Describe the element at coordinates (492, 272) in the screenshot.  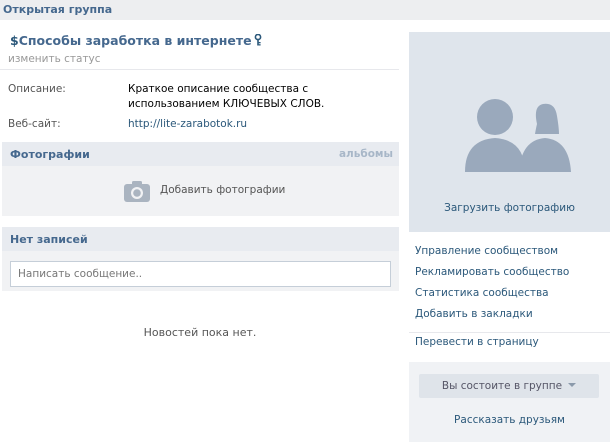
I see `advertise-community-link: Рекламировать сообщество` at that location.